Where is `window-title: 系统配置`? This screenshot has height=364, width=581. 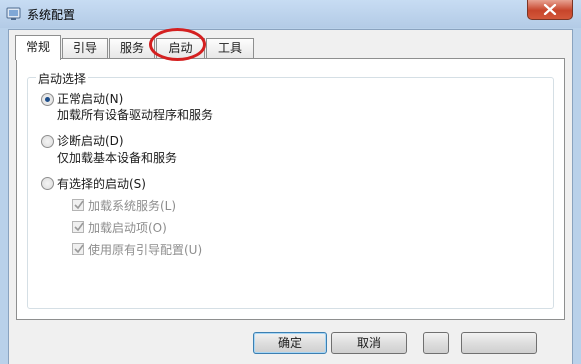
window-title: 系统配置 is located at coordinates (51, 15).